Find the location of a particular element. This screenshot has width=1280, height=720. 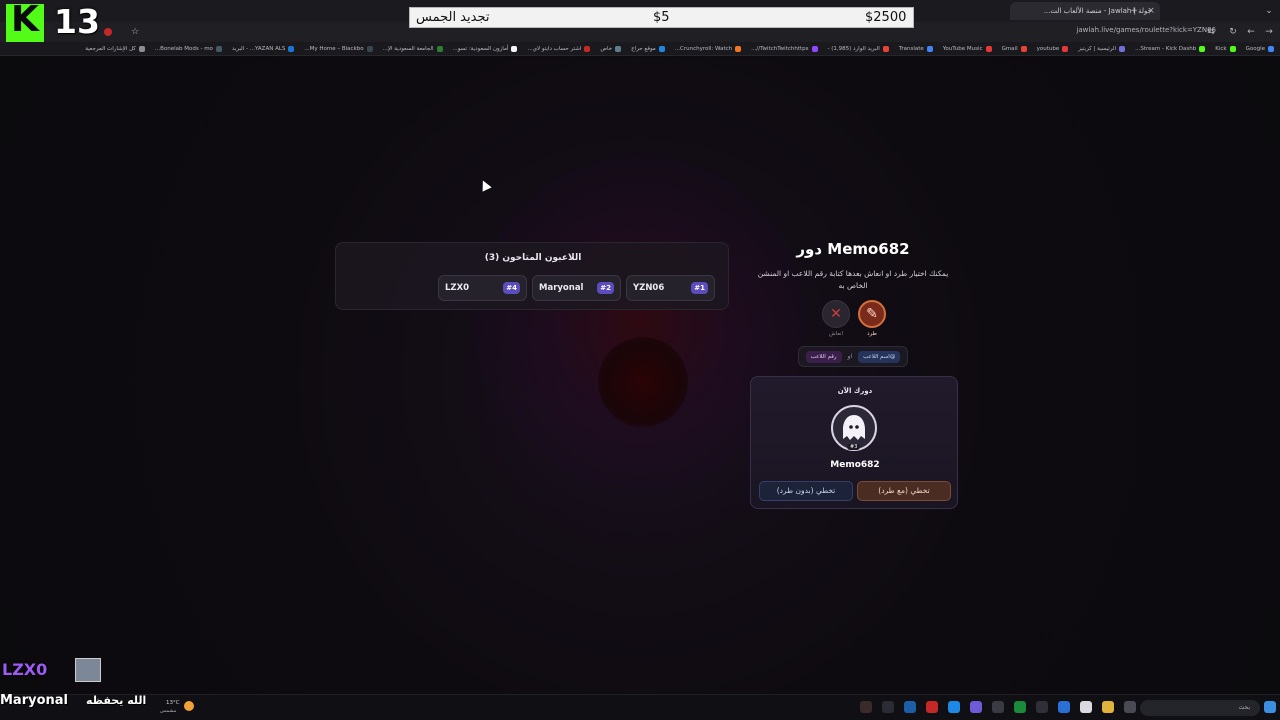

player-name: Maryonal is located at coordinates (561, 288).